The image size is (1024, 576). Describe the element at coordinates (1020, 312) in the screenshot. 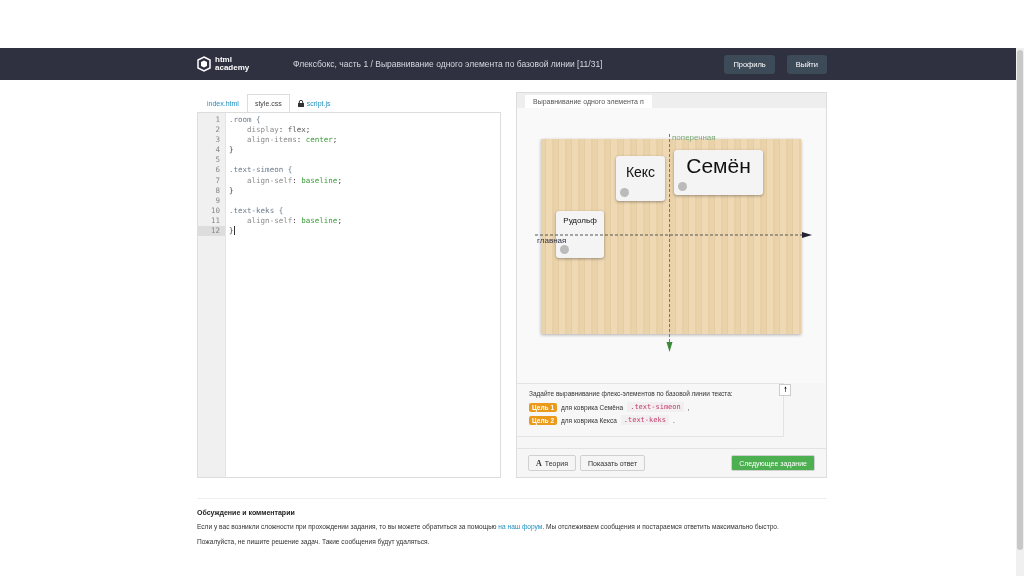

I see `scrollbar` at that location.